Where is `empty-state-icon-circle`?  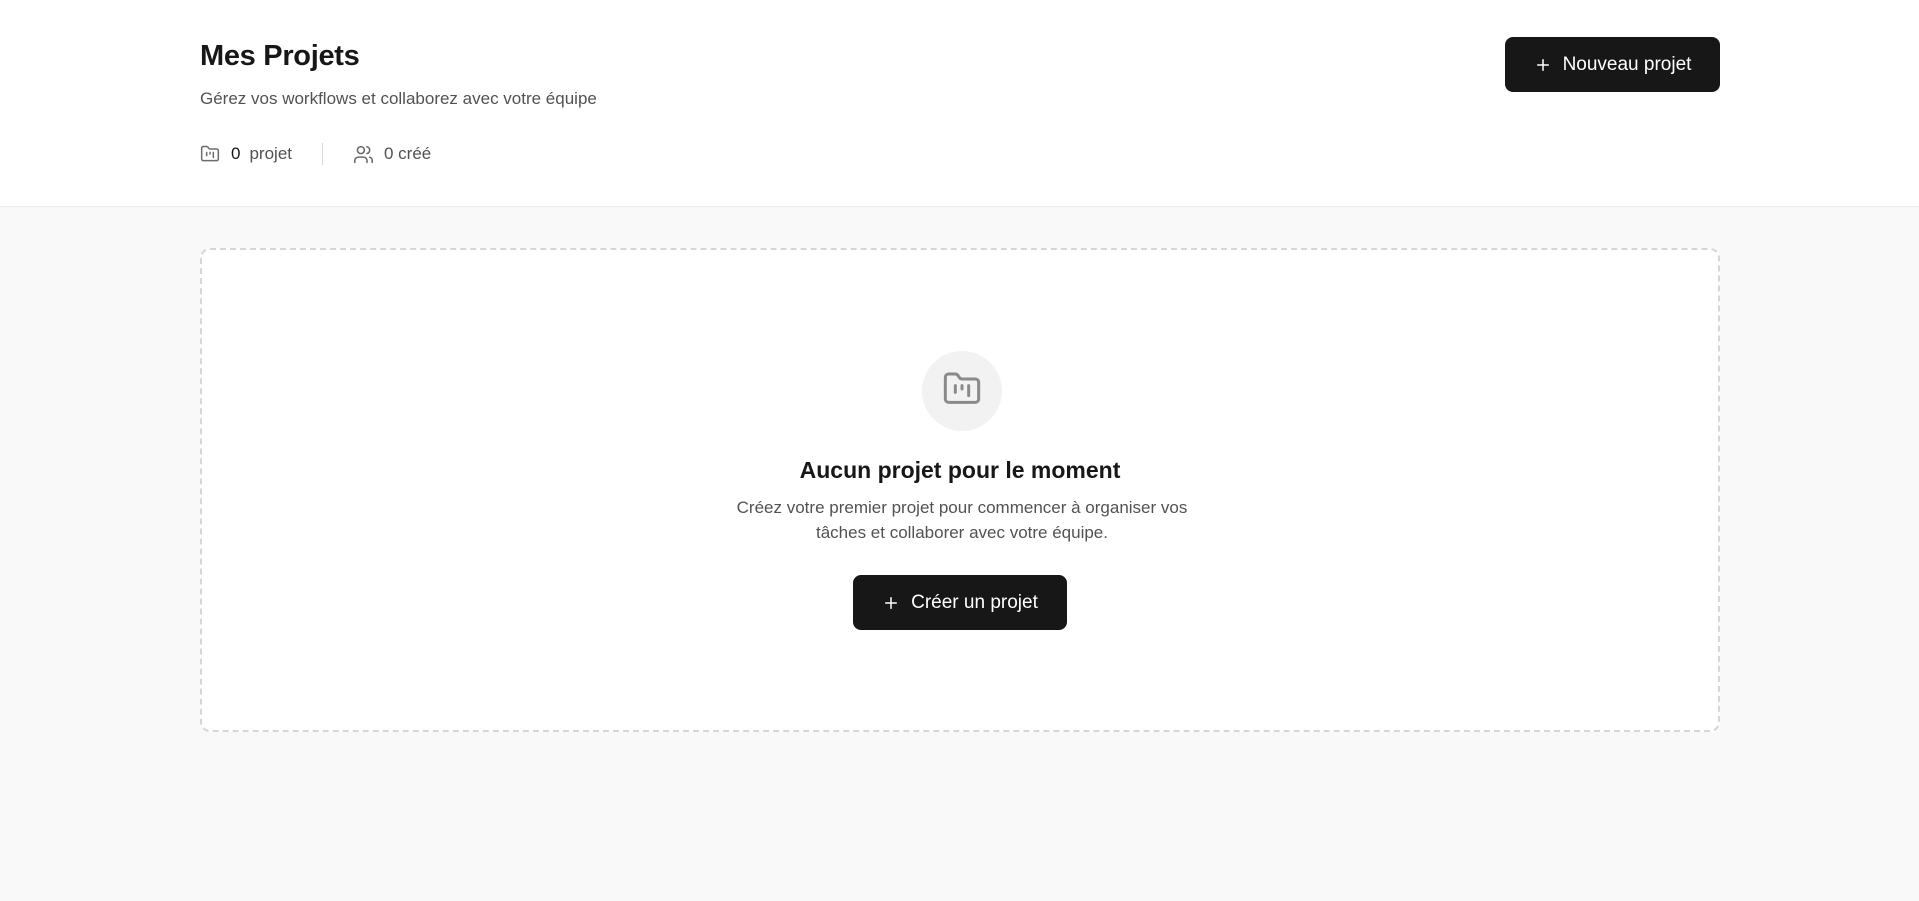
empty-state-icon-circle is located at coordinates (962, 391).